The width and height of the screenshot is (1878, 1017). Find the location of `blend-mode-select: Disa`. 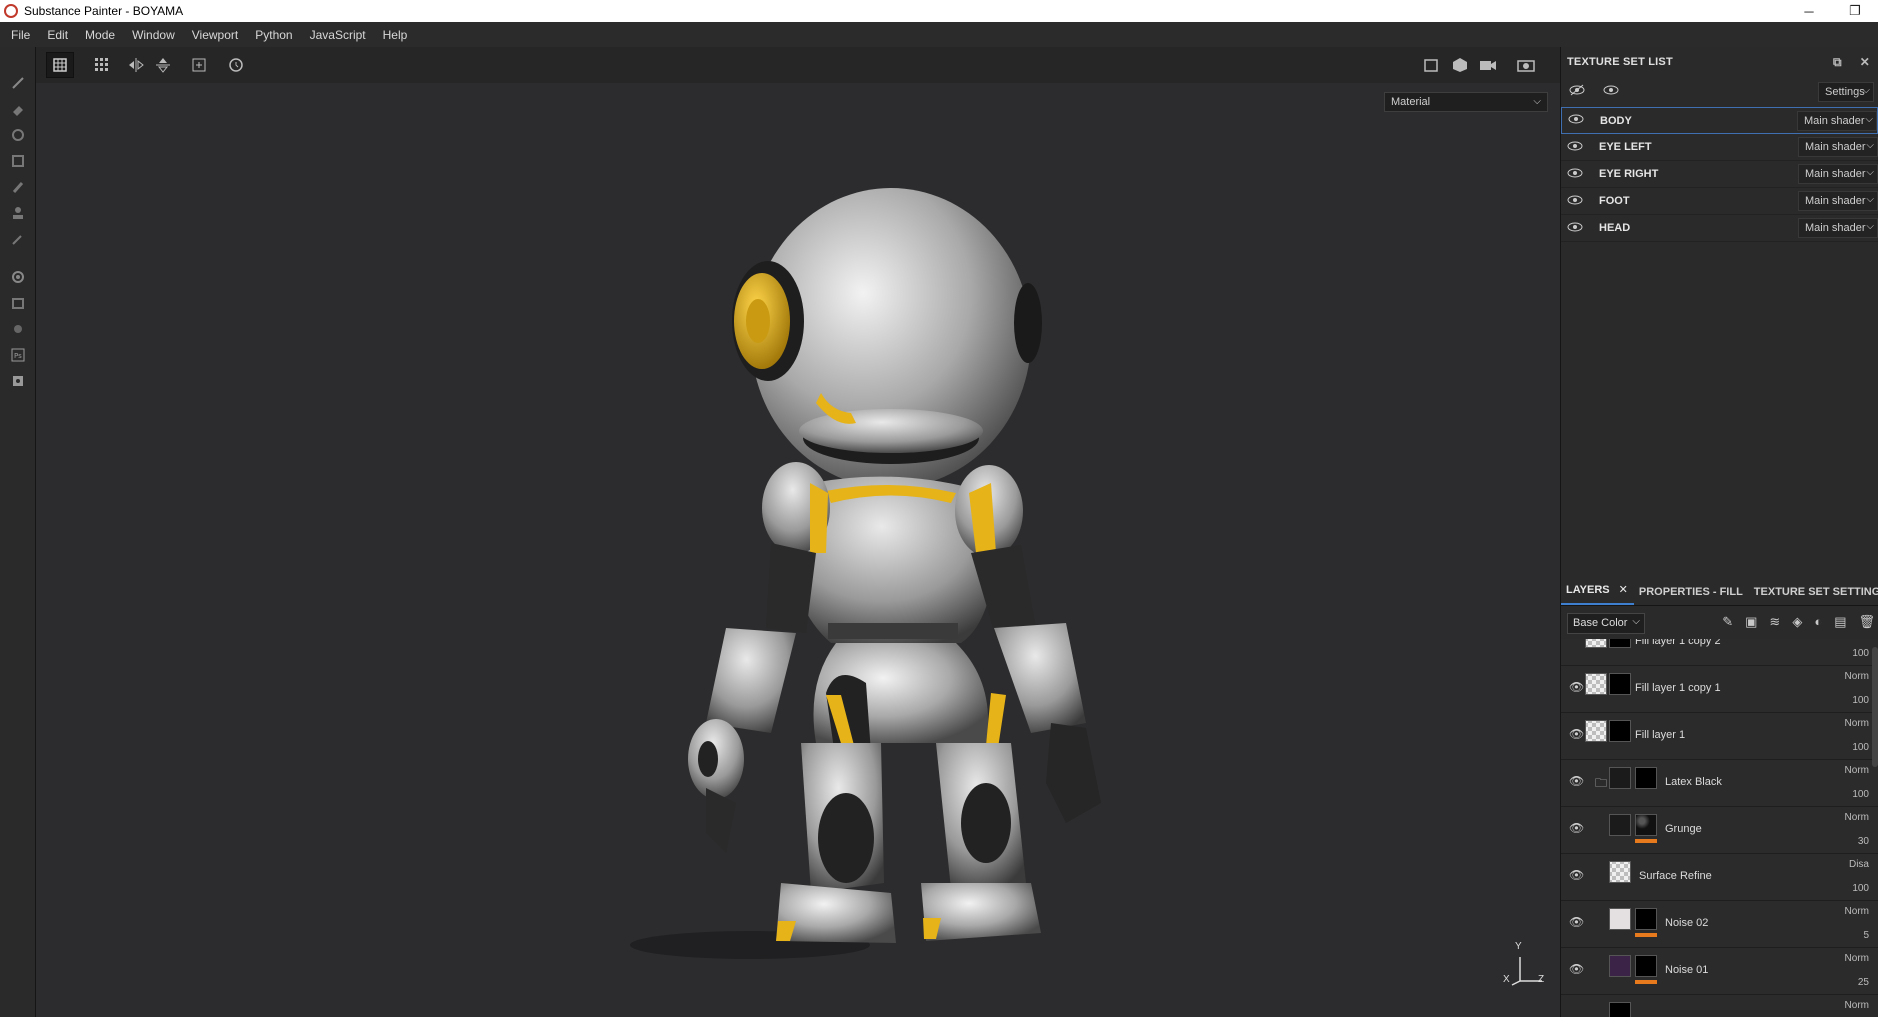

blend-mode-select: Disa is located at coordinates (1859, 864).